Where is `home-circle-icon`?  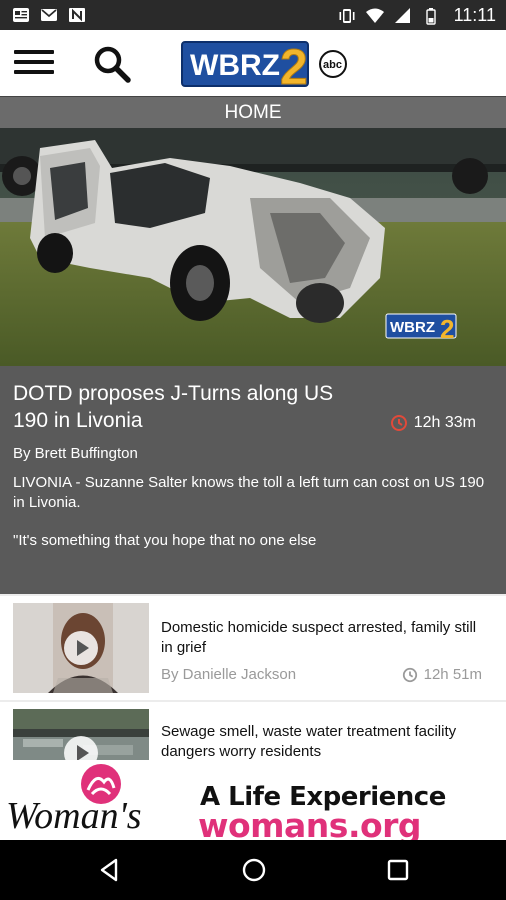 home-circle-icon is located at coordinates (254, 870).